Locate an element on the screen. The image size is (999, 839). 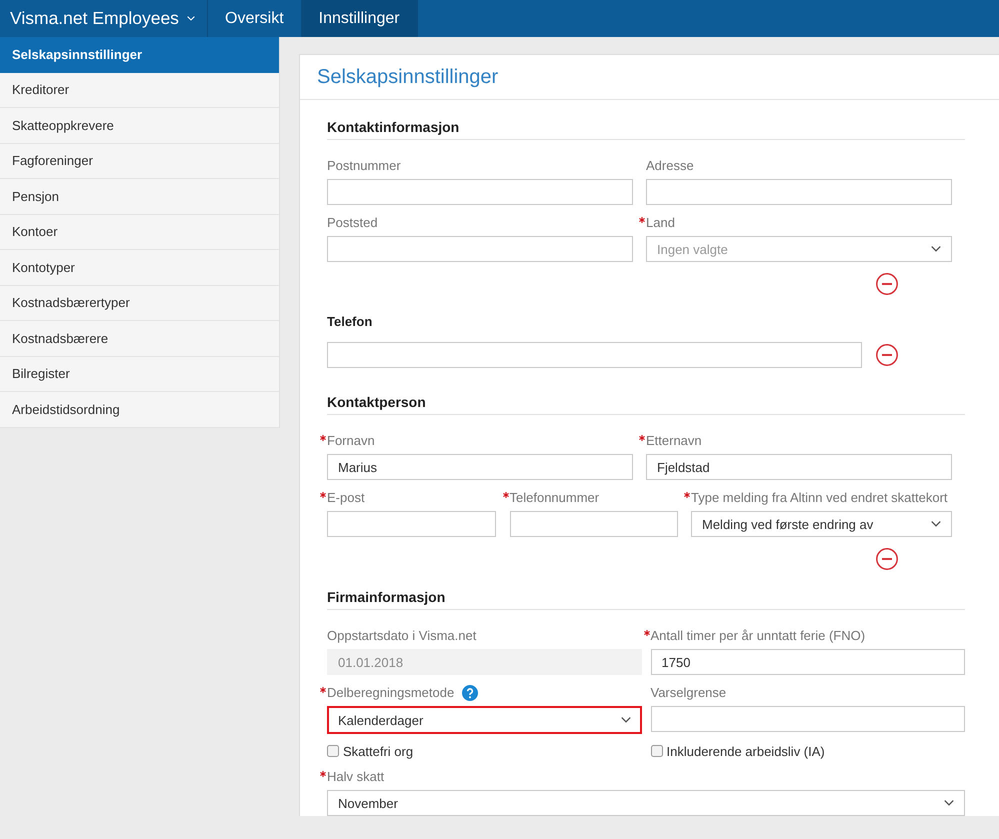
sidebar-item: Kostnadsbærertyper is located at coordinates (139, 303).